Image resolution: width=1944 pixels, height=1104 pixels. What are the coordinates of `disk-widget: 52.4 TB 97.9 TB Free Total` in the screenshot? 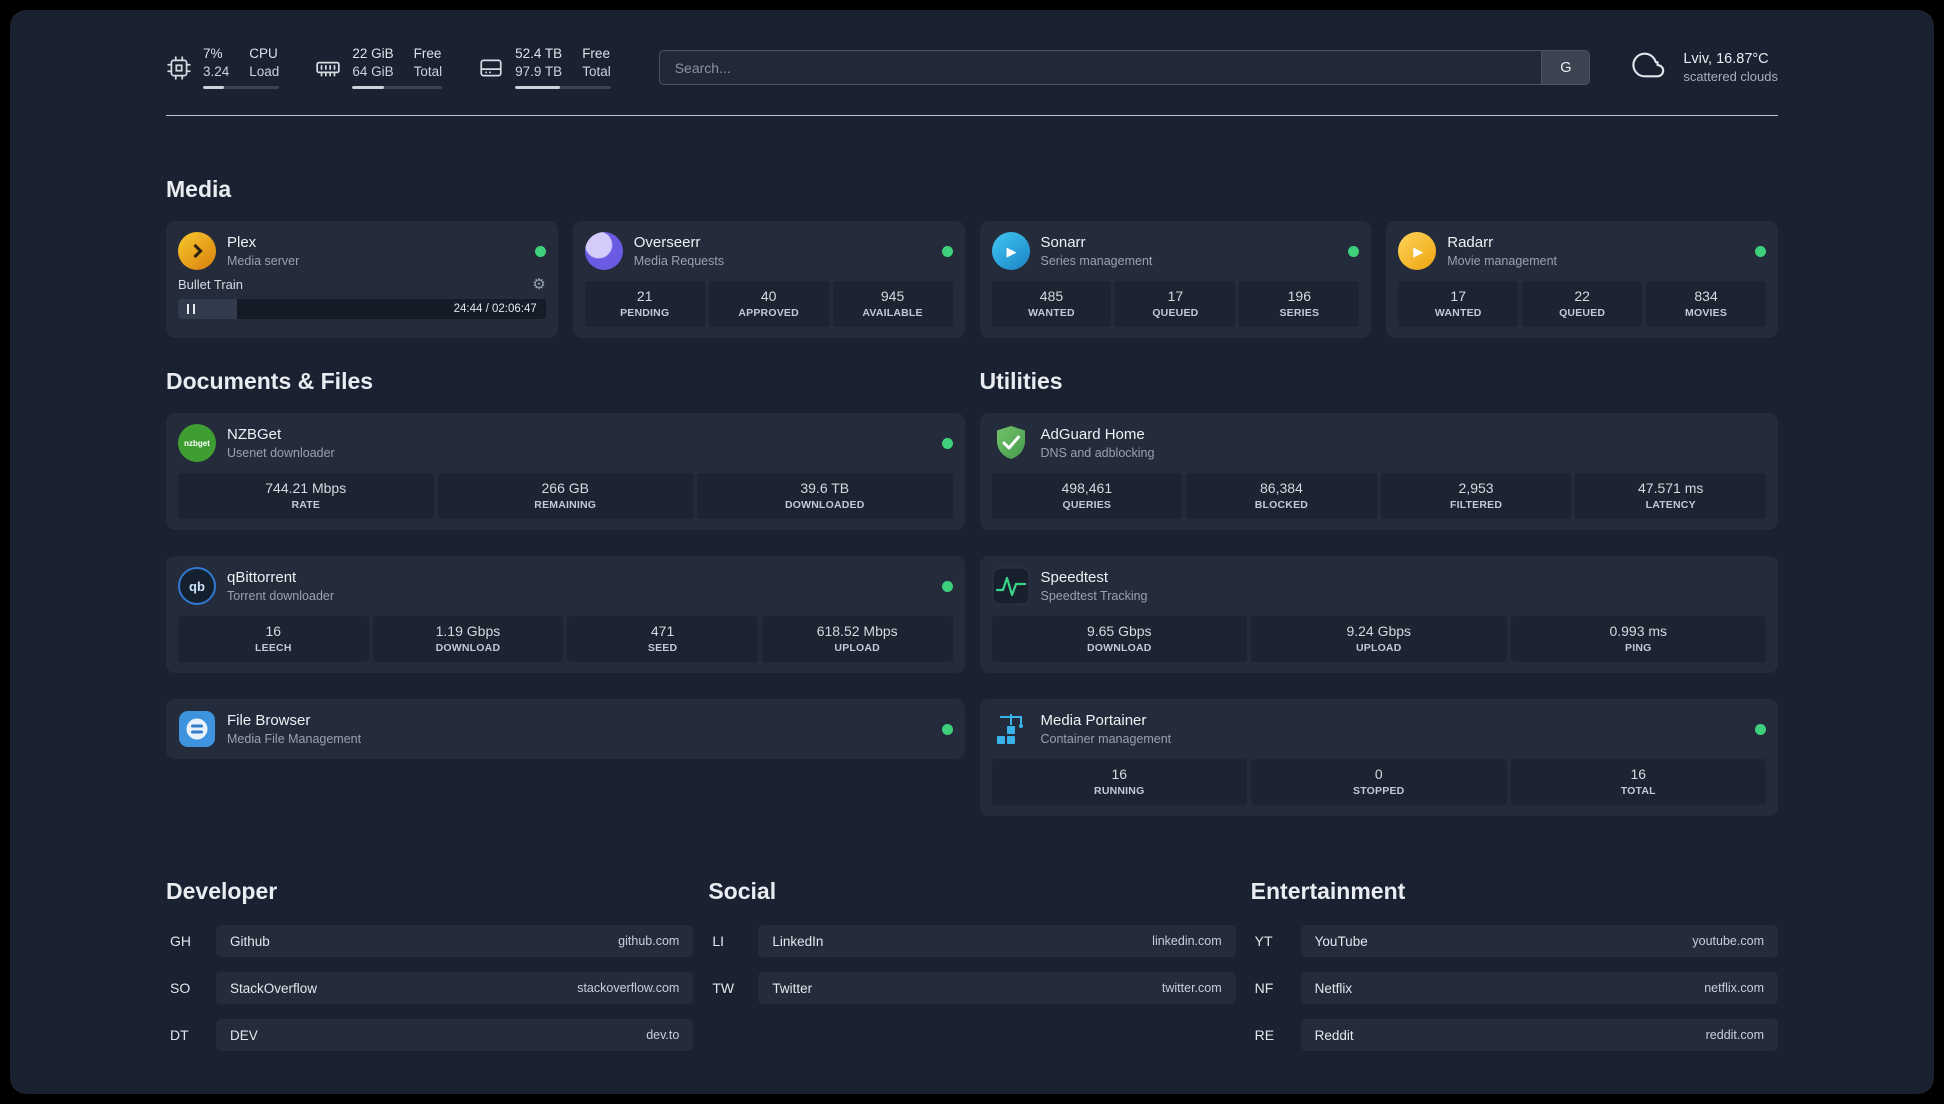 It's located at (544, 68).